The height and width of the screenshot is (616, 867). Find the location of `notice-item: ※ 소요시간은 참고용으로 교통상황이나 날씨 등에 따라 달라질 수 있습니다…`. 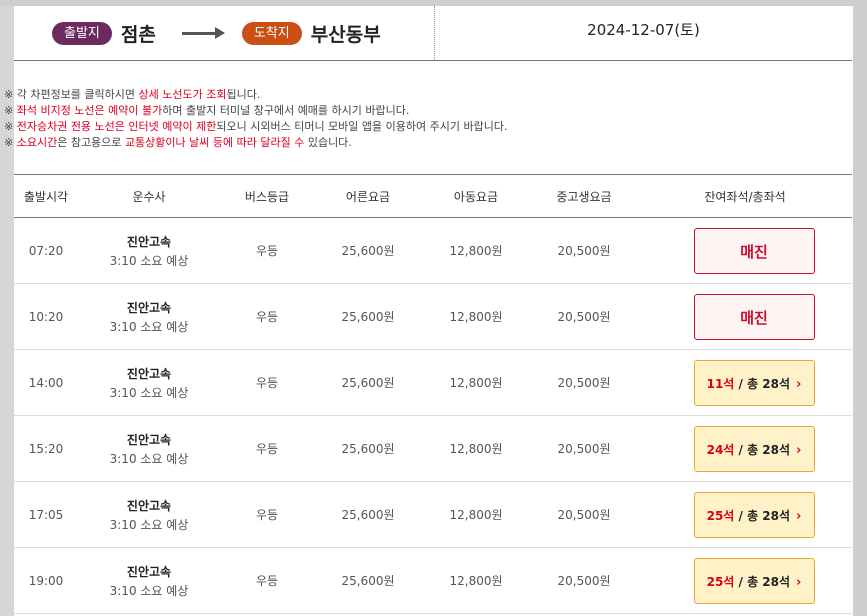

notice-item: ※ 소요시간은 참고용으로 교통상황이나 날씨 등에 따라 달라질 수 있습니다… is located at coordinates (178, 142).